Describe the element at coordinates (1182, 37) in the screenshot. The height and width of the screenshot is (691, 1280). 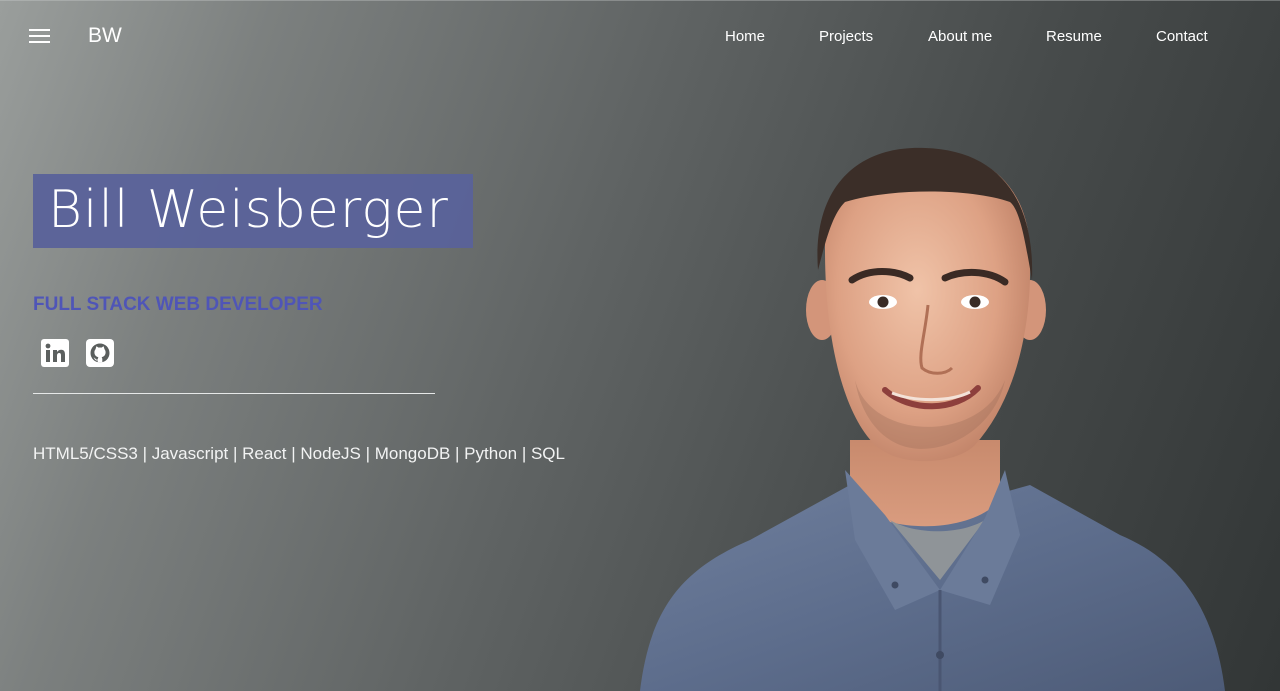
I see `nav-link-contact: Contact` at that location.